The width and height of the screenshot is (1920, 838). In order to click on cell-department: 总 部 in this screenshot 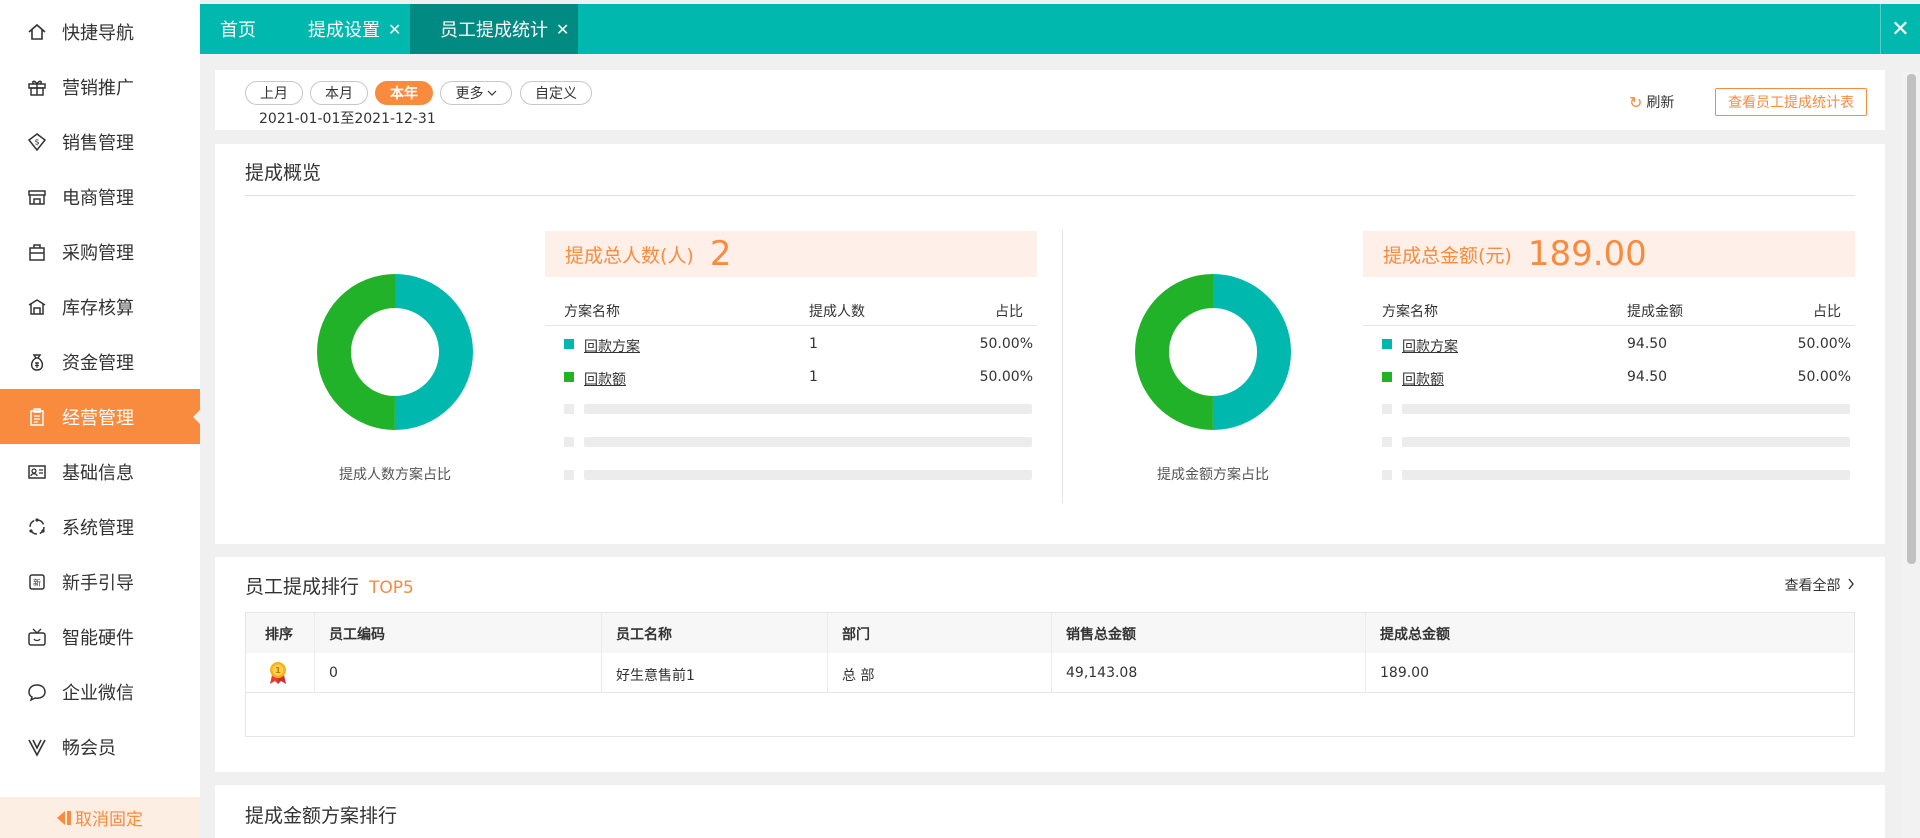, I will do `click(858, 676)`.